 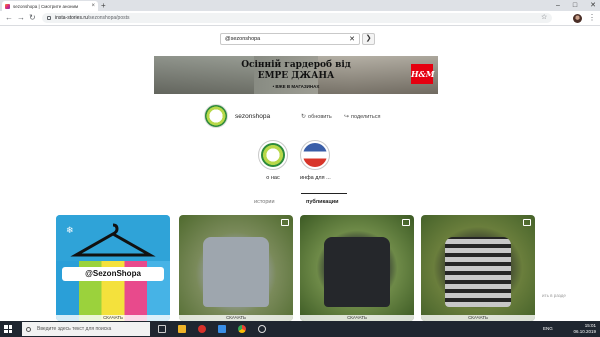 I want to click on shirt-image, so click(x=478, y=272).